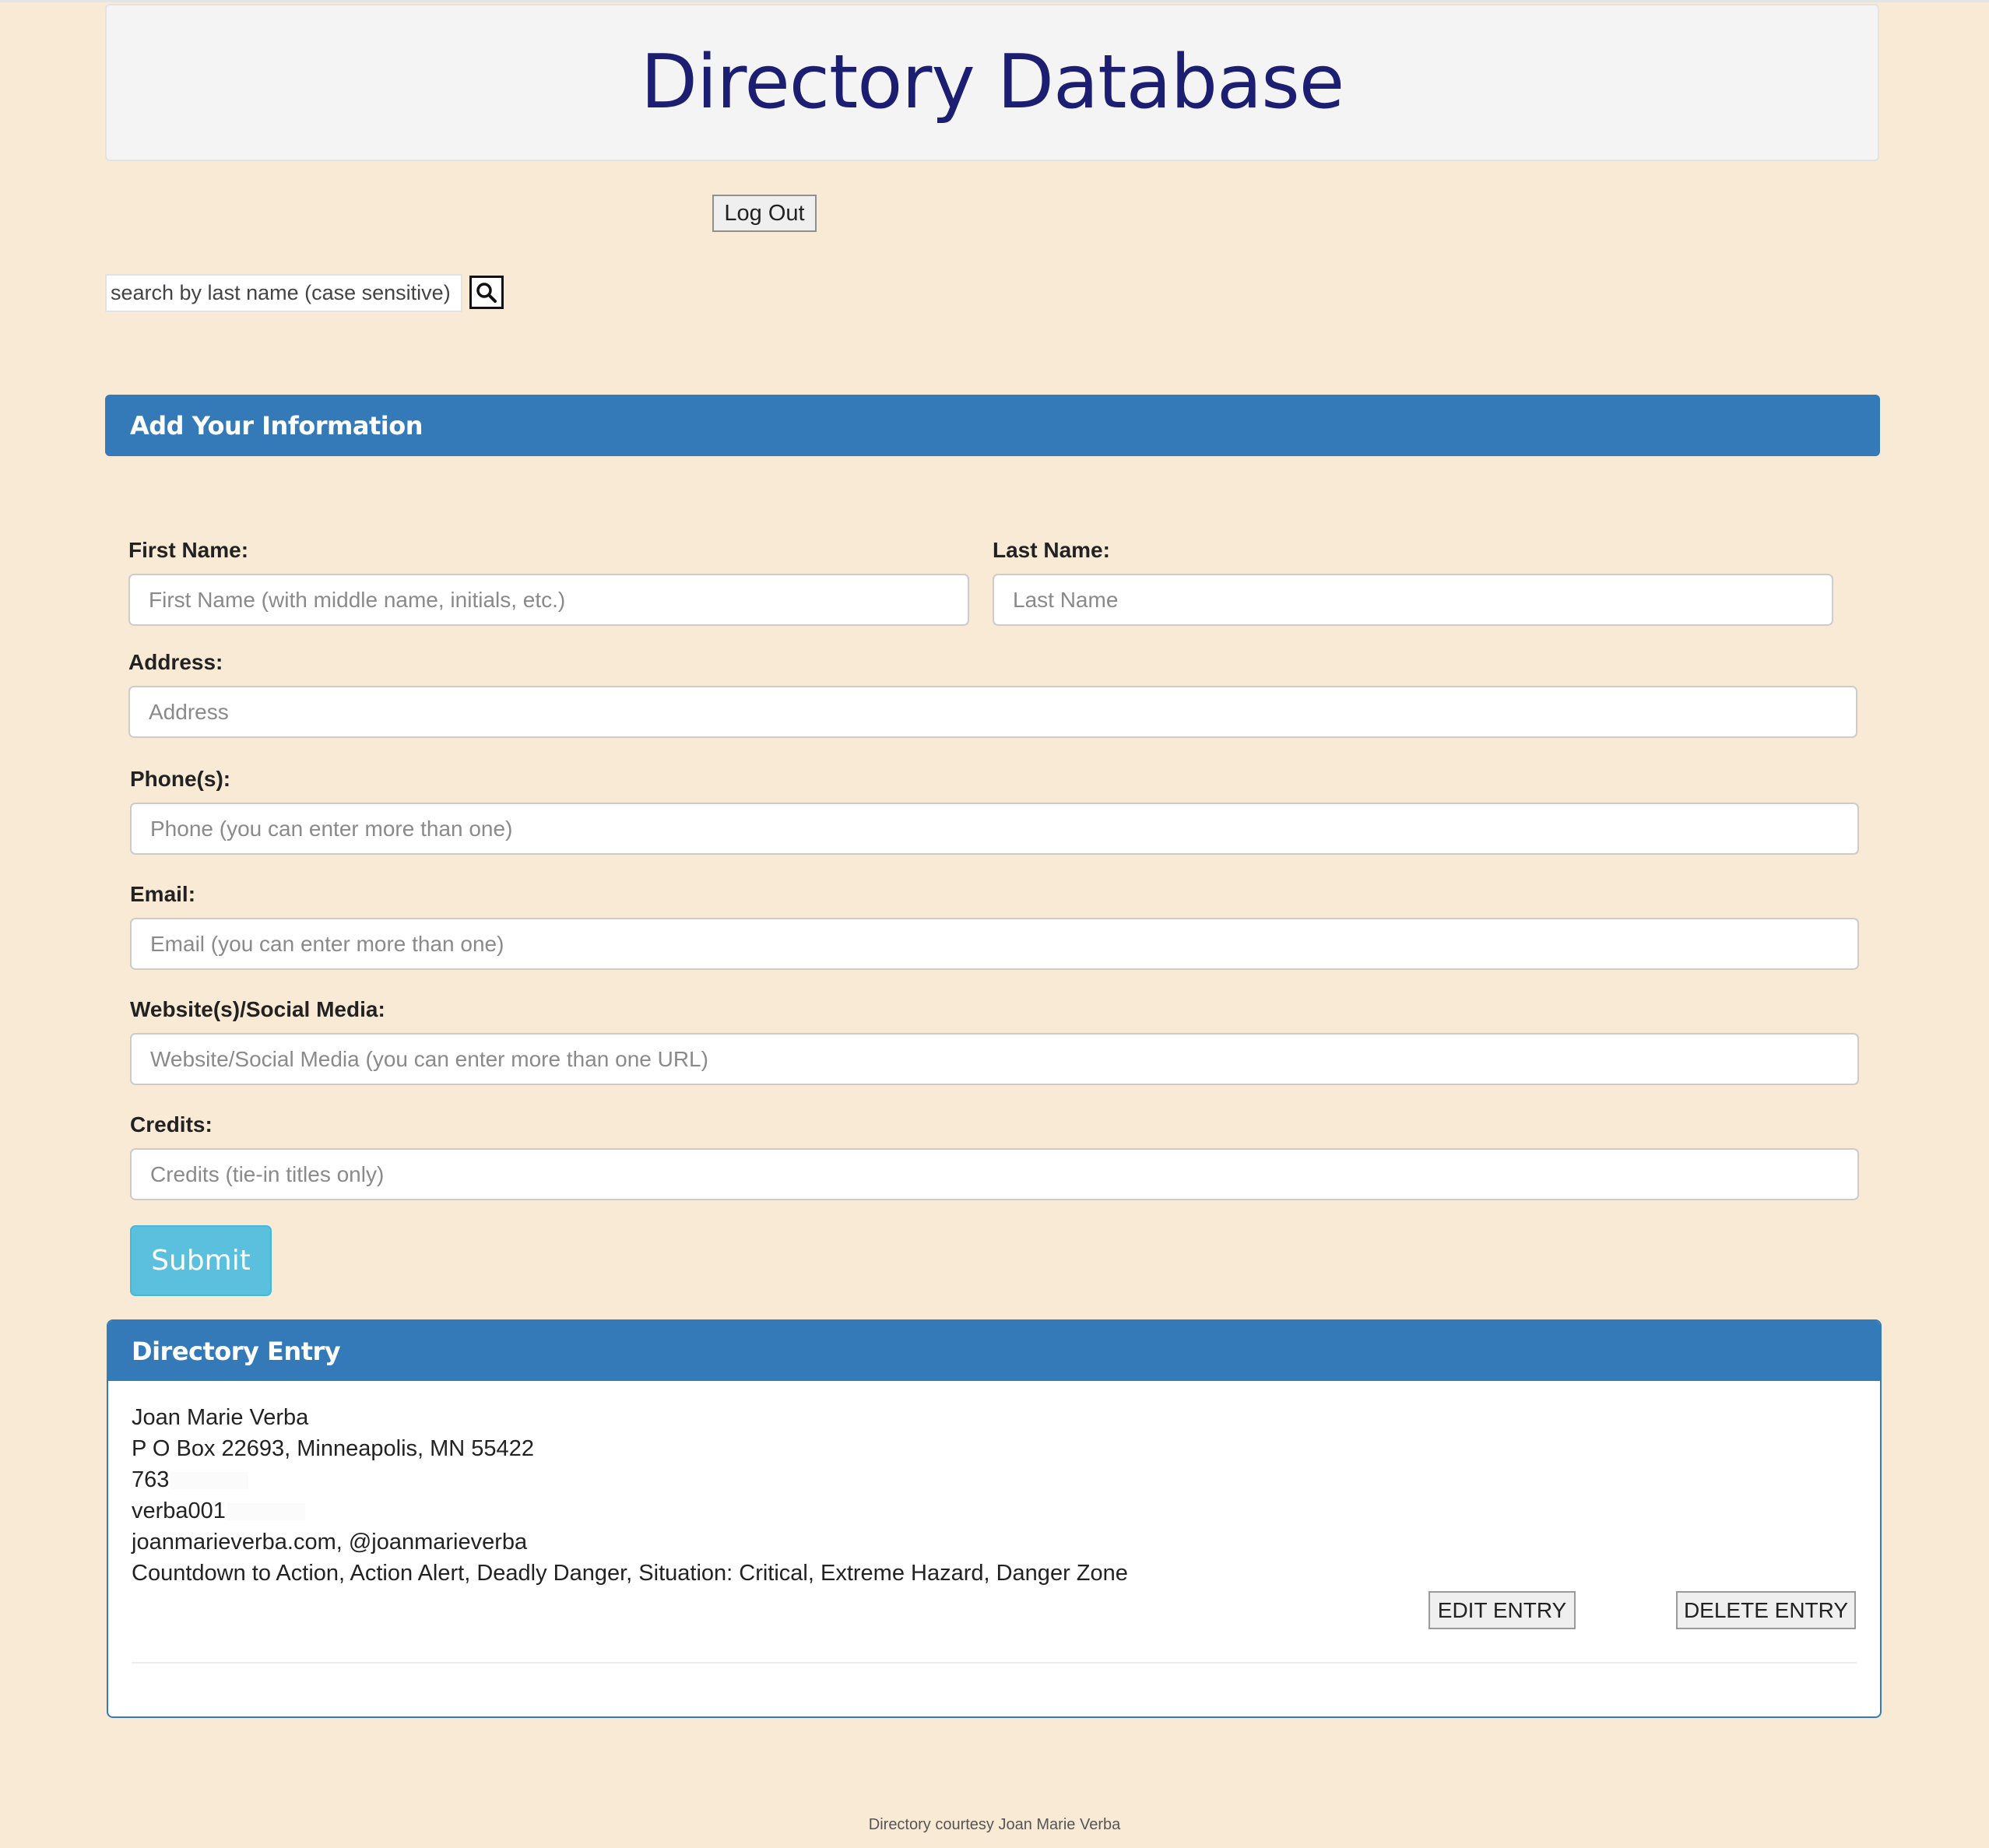 Image resolution: width=1989 pixels, height=1848 pixels. What do you see at coordinates (1502, 1610) in the screenshot?
I see `edit-entry-button: EDIT ENTRY` at bounding box center [1502, 1610].